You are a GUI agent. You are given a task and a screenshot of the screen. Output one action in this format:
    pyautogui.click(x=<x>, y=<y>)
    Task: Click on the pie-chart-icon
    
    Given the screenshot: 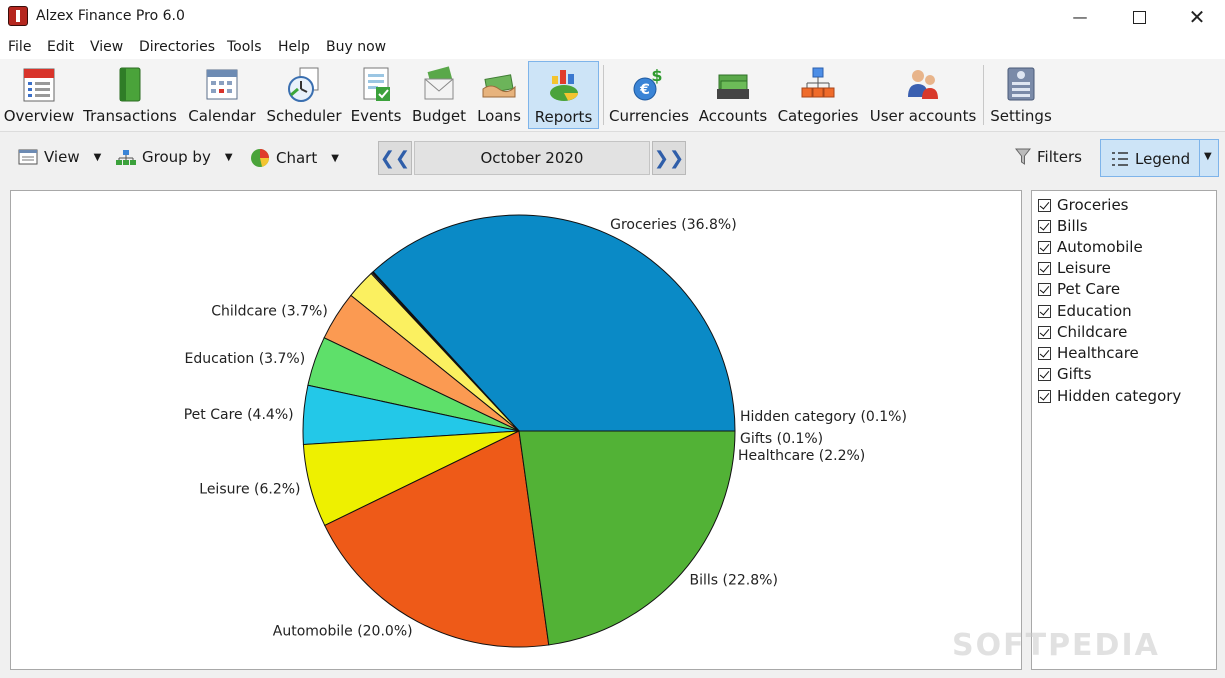 What is the action you would take?
    pyautogui.click(x=260, y=158)
    